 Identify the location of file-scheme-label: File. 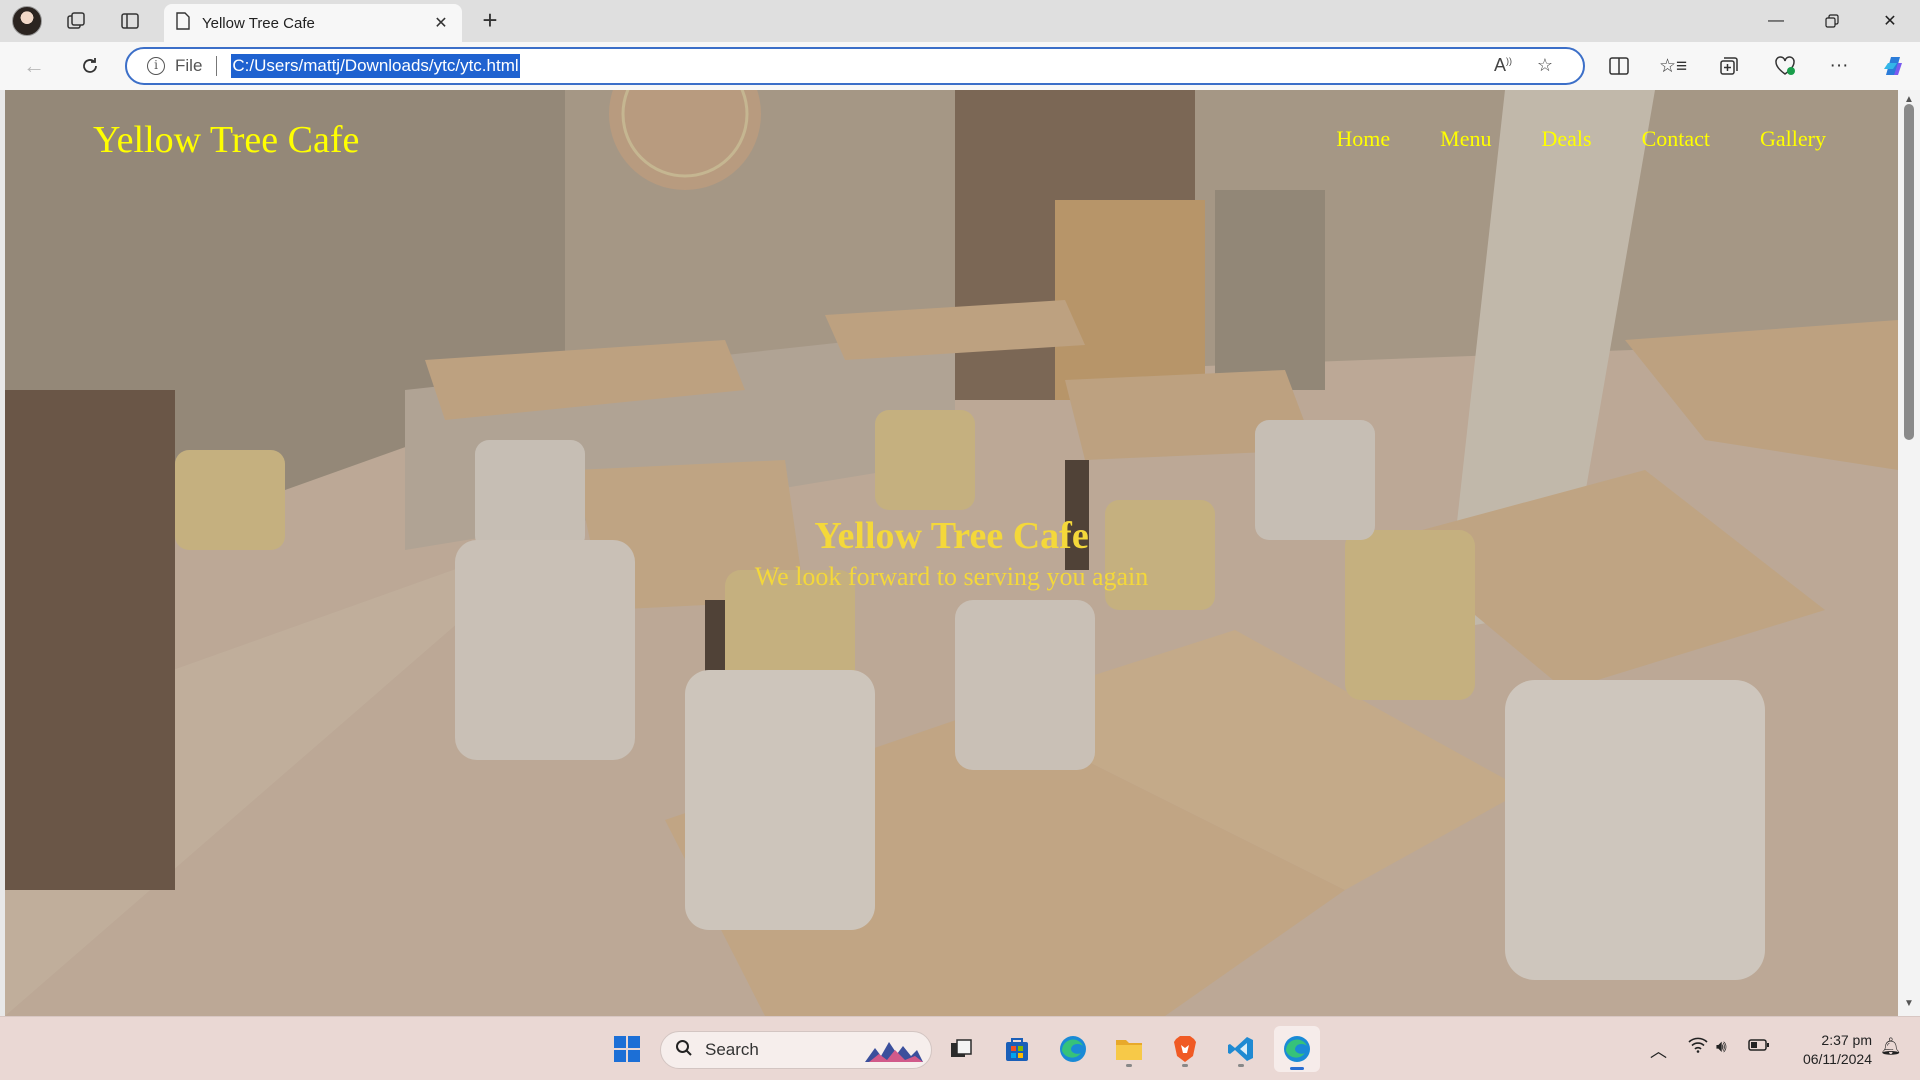
(189, 65).